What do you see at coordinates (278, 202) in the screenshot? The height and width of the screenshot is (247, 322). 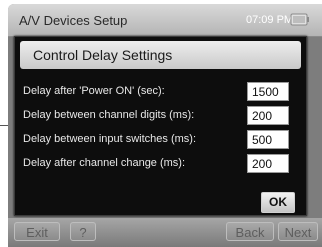 I see `ok-button: OK` at bounding box center [278, 202].